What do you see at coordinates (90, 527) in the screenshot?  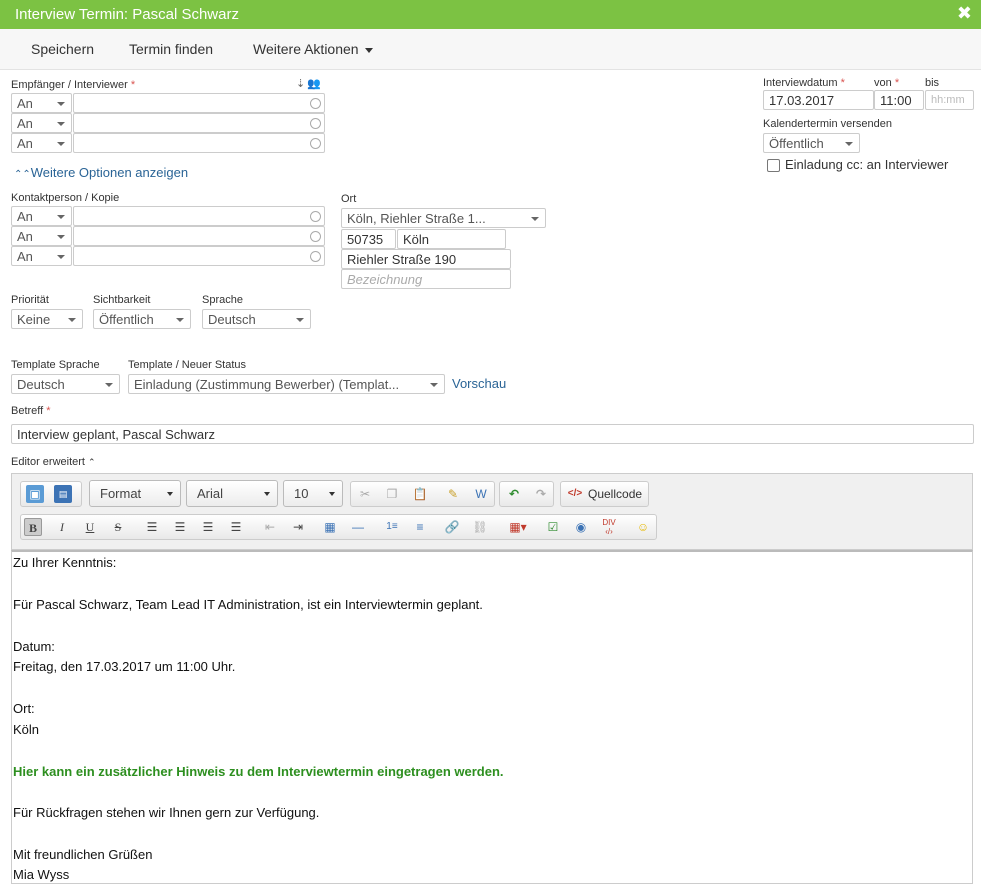 I see `underline-icon: U` at bounding box center [90, 527].